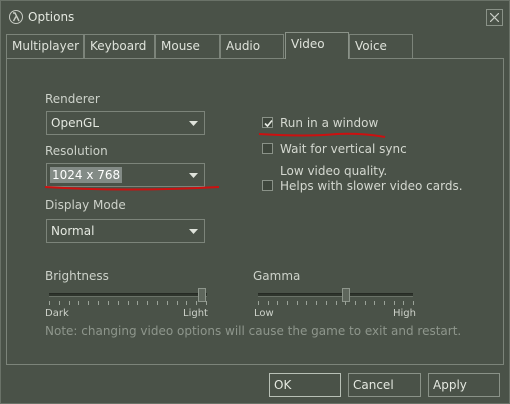 Image resolution: width=510 pixels, height=404 pixels. I want to click on checkmark-icon, so click(268, 123).